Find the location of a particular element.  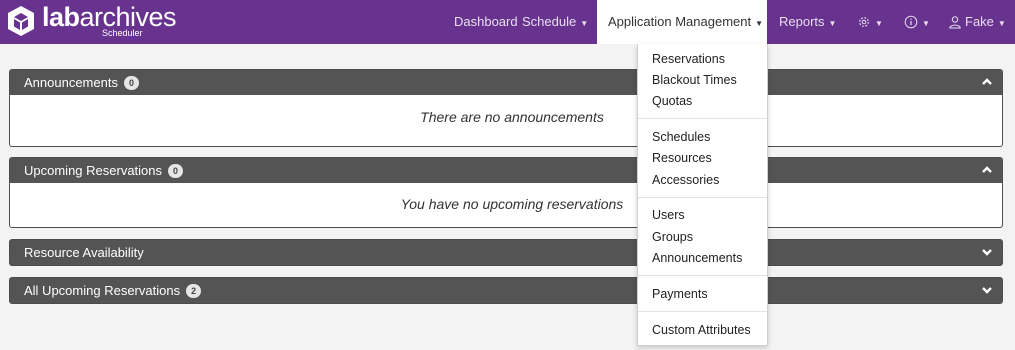

brand-logo: labarchives Scheduler is located at coordinates (91, 21).